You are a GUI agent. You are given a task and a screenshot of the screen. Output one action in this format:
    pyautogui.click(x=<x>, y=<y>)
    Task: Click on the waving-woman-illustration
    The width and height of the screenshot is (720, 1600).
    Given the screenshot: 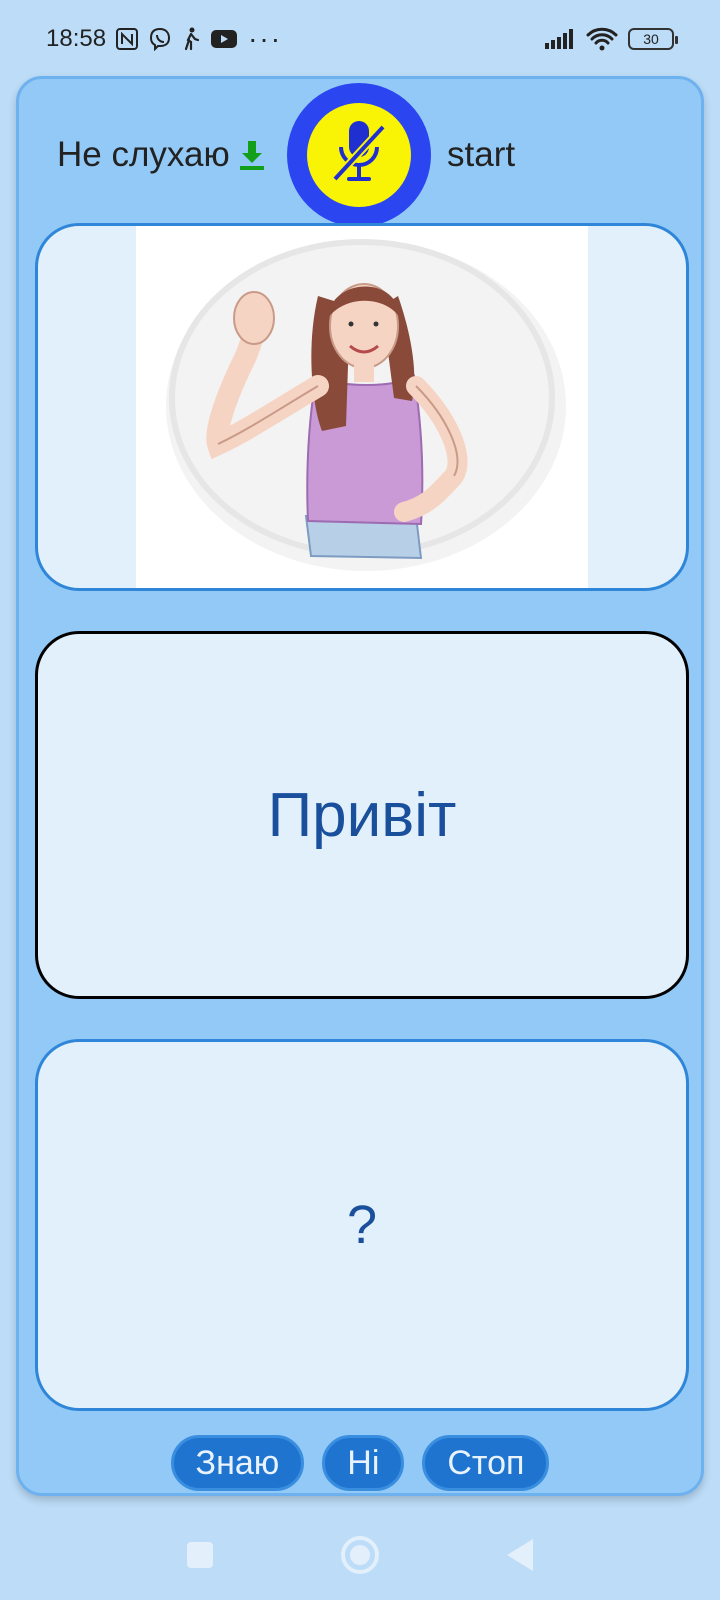 What is the action you would take?
    pyautogui.click(x=362, y=407)
    